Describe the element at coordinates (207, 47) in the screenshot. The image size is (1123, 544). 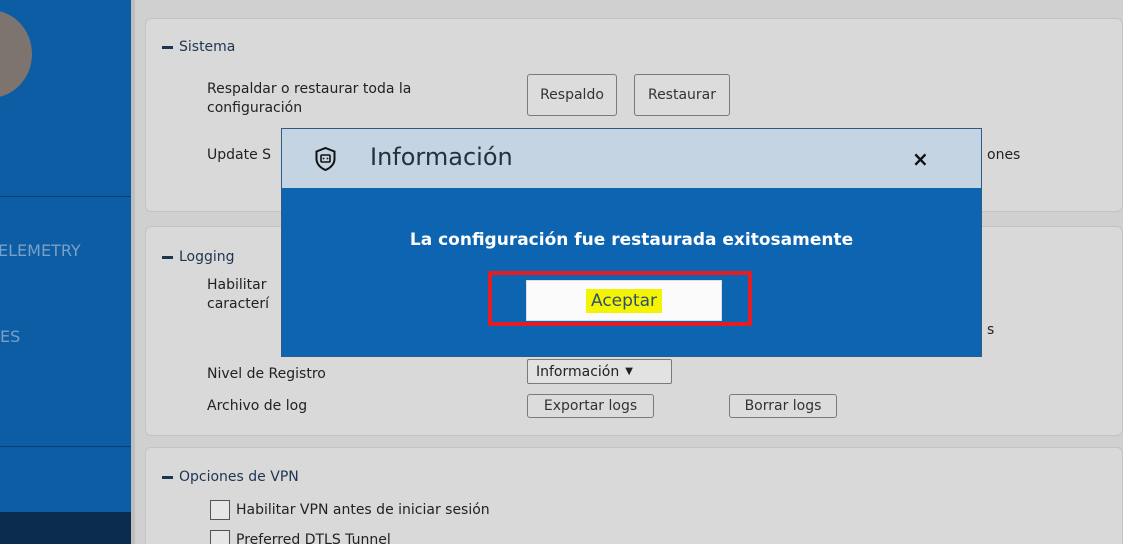
I see `panel-title-text: Sistema` at that location.